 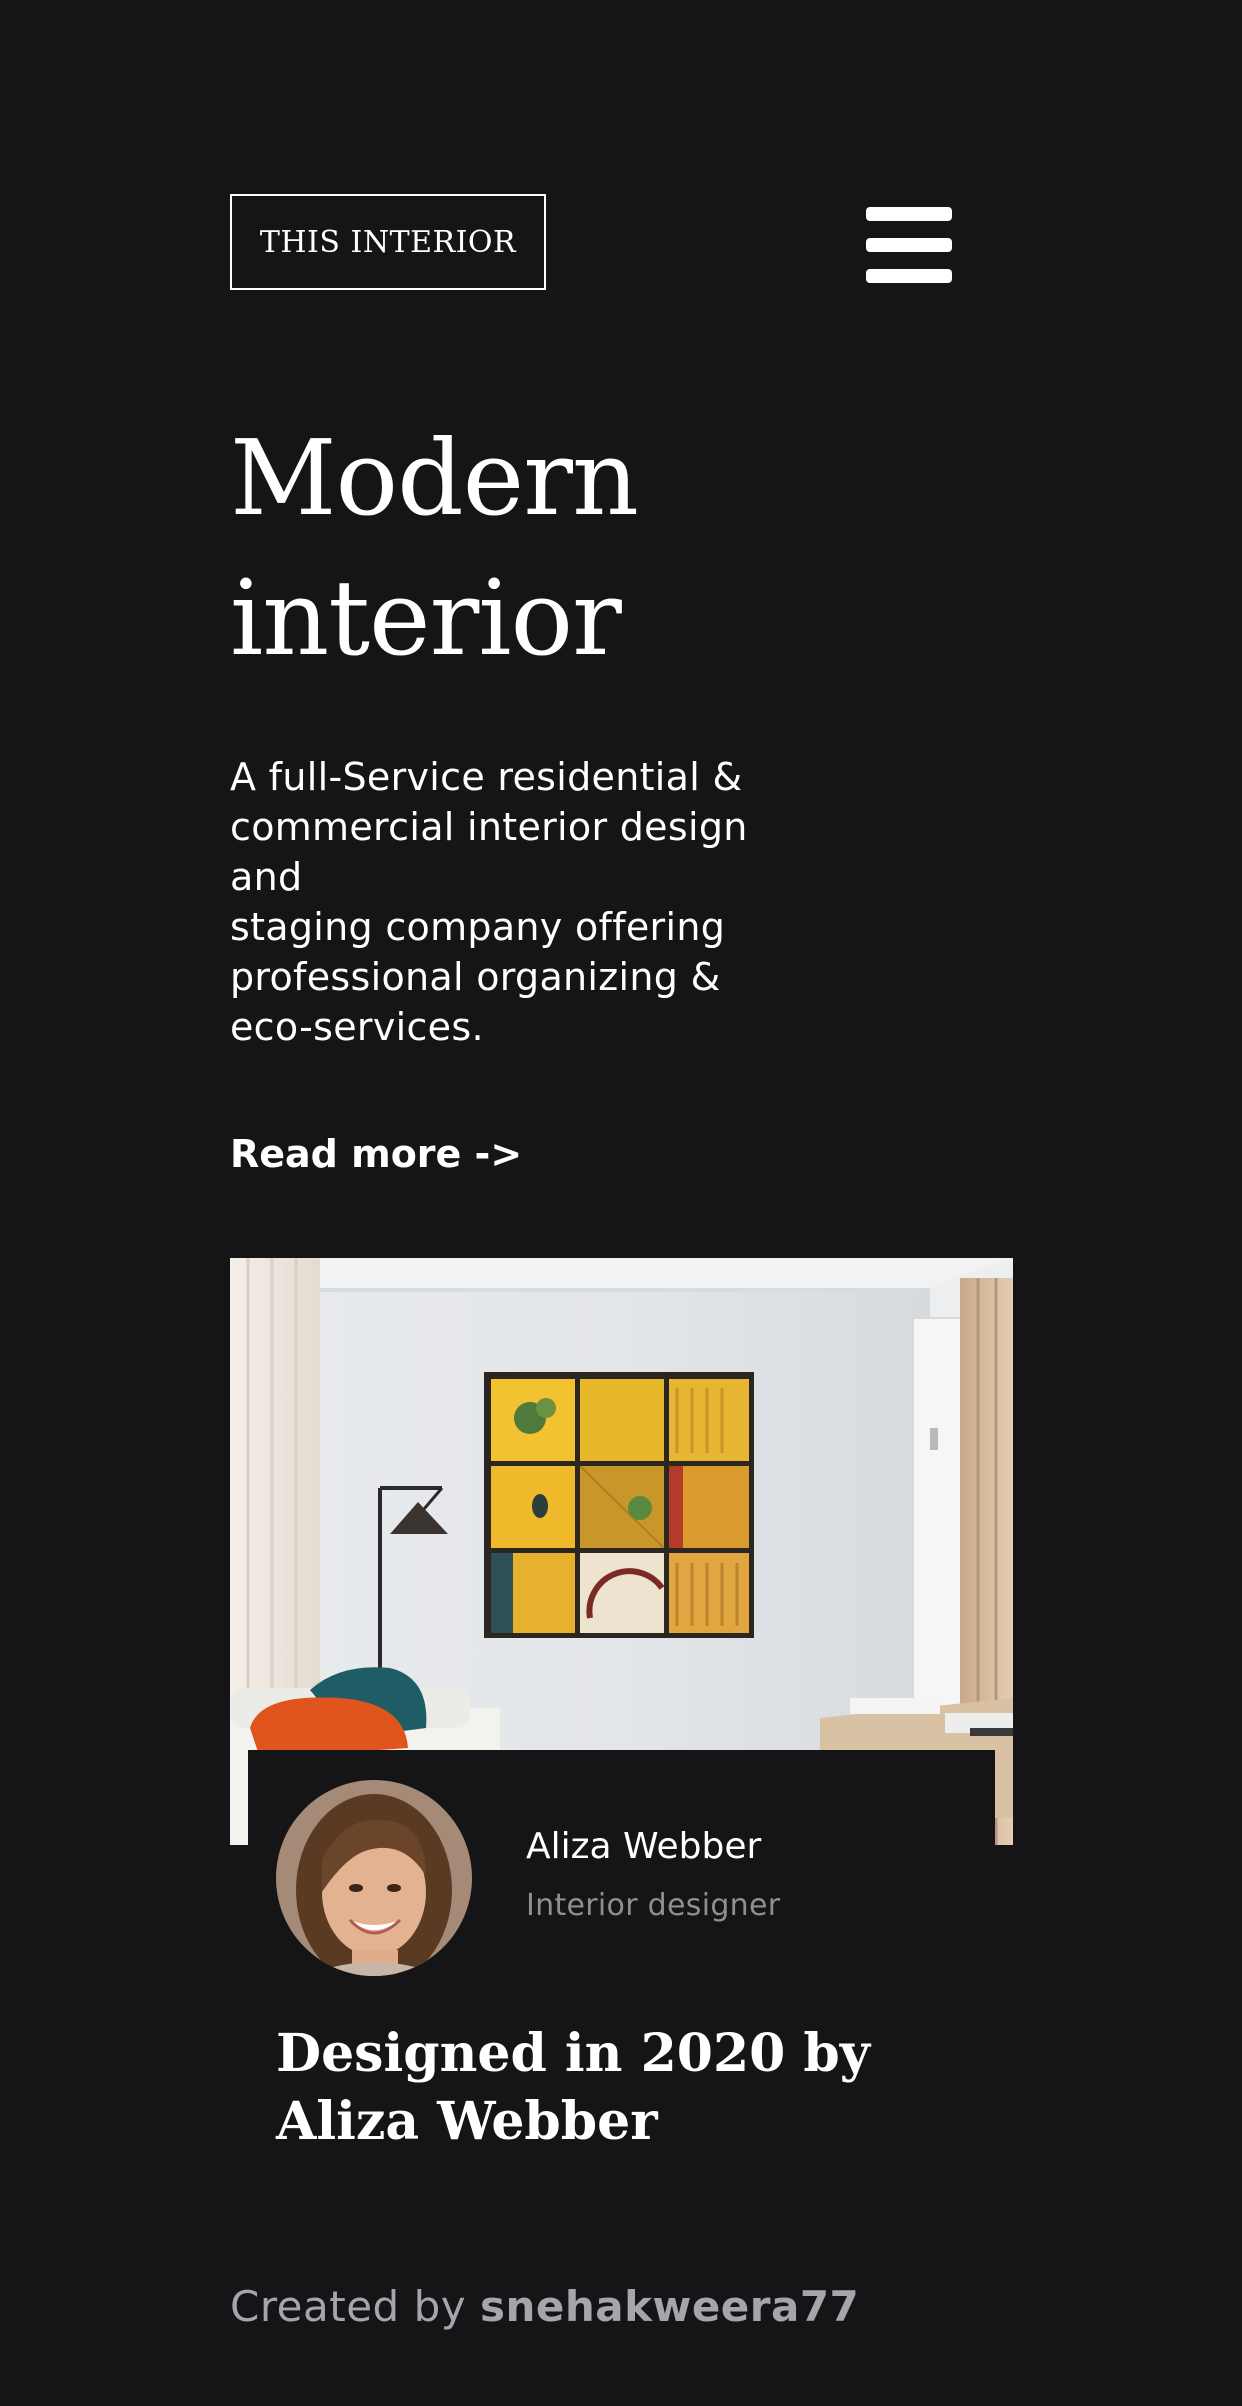 I want to click on avatar-portrait, so click(x=374, y=1878).